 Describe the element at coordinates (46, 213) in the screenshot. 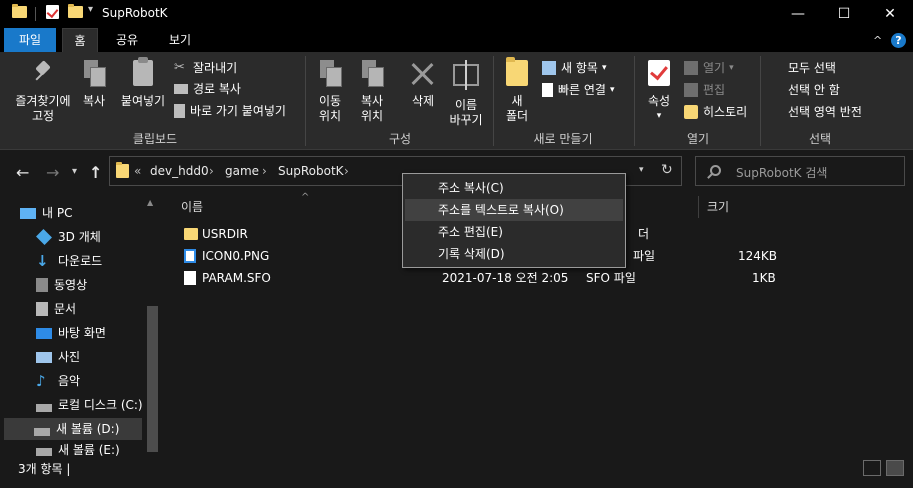

I see `nav-item-this-pc: 내 PC` at that location.